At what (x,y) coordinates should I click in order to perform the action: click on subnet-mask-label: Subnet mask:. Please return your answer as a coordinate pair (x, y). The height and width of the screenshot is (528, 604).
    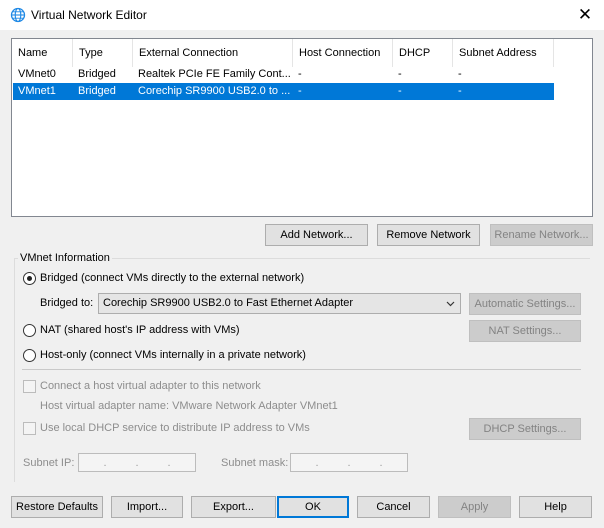
    Looking at the image, I should click on (255, 463).